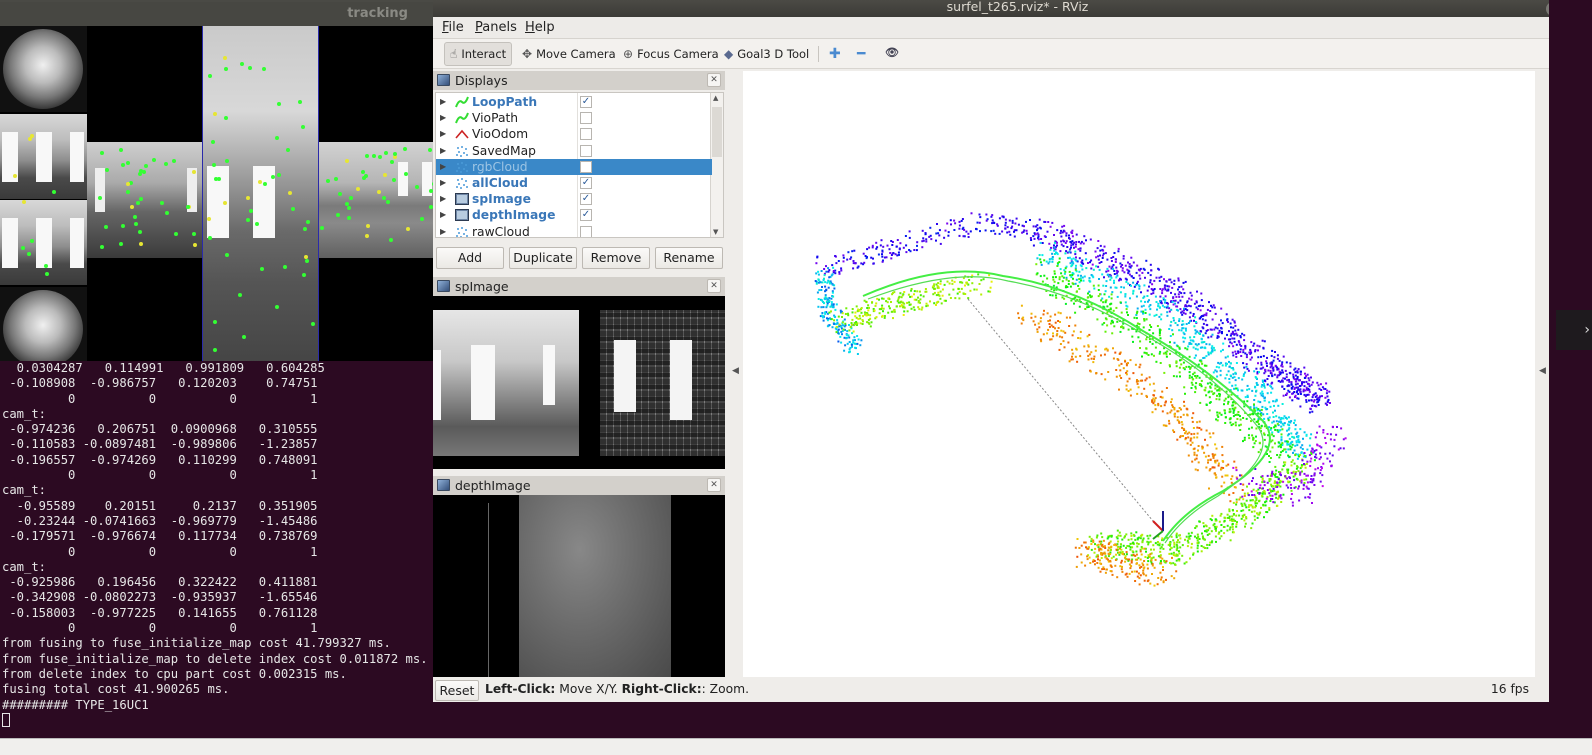  Describe the element at coordinates (861, 54) in the screenshot. I see `remove-tool-icon: ━` at that location.